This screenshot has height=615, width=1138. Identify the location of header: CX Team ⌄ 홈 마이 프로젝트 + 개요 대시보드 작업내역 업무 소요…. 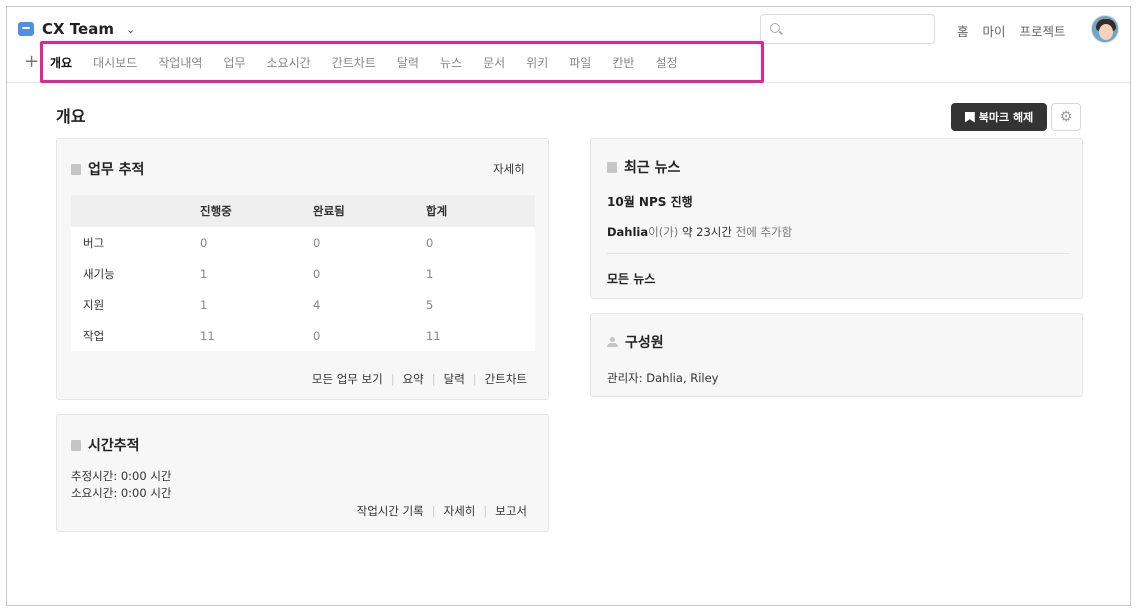
(568, 45).